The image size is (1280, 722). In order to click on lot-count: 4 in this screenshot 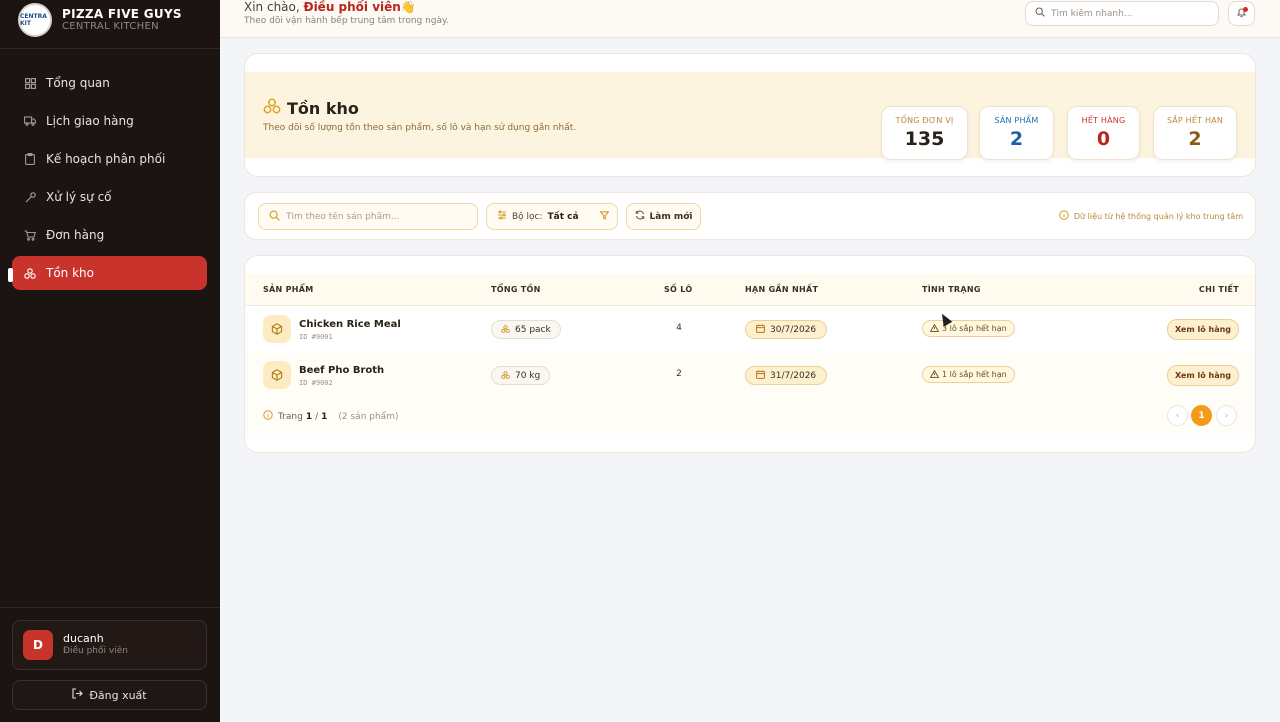, I will do `click(679, 328)`.